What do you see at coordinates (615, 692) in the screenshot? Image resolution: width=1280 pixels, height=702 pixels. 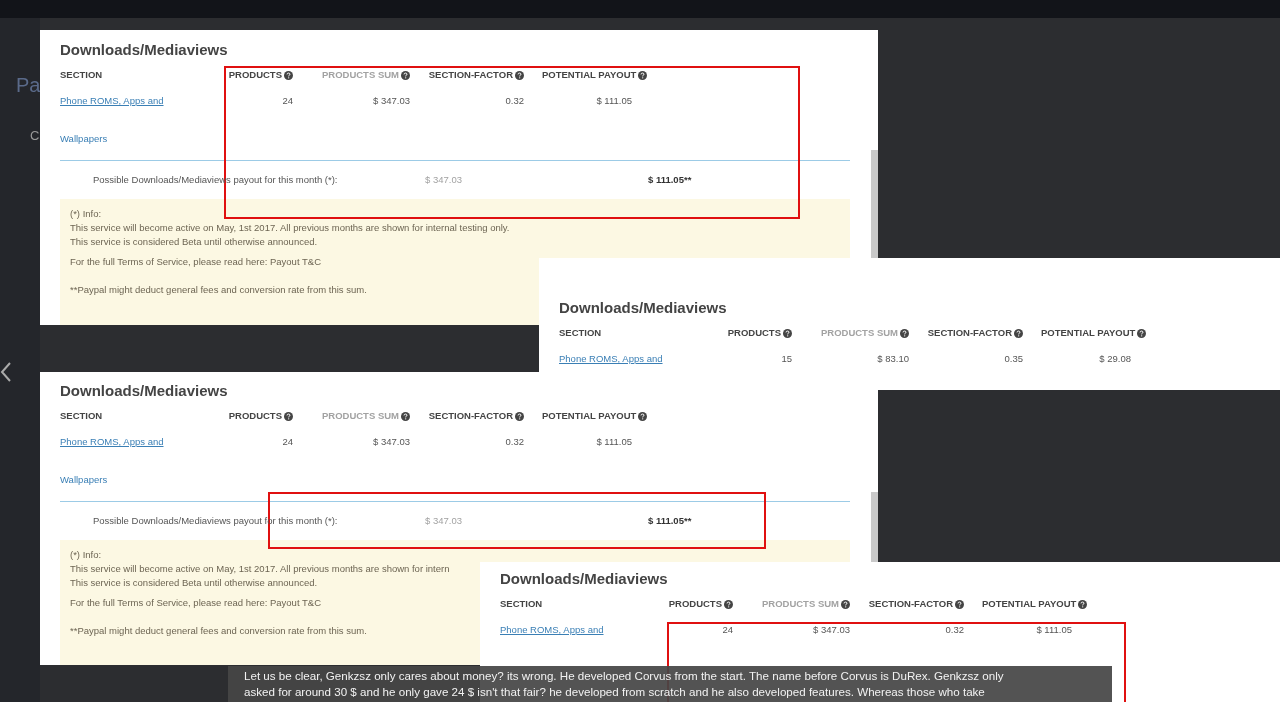 I see `caption-text: asked for around 30 $ and he only gave 24 $ isn't that fair? he developed from scratch and he also developed features. Whereas those who take` at bounding box center [615, 692].